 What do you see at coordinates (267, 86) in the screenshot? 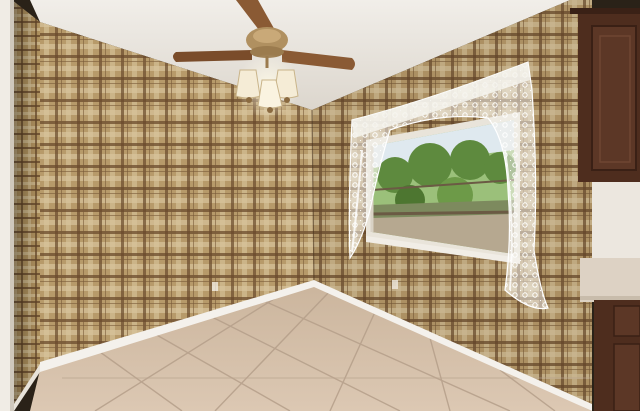
I see `light-fixture` at bounding box center [267, 86].